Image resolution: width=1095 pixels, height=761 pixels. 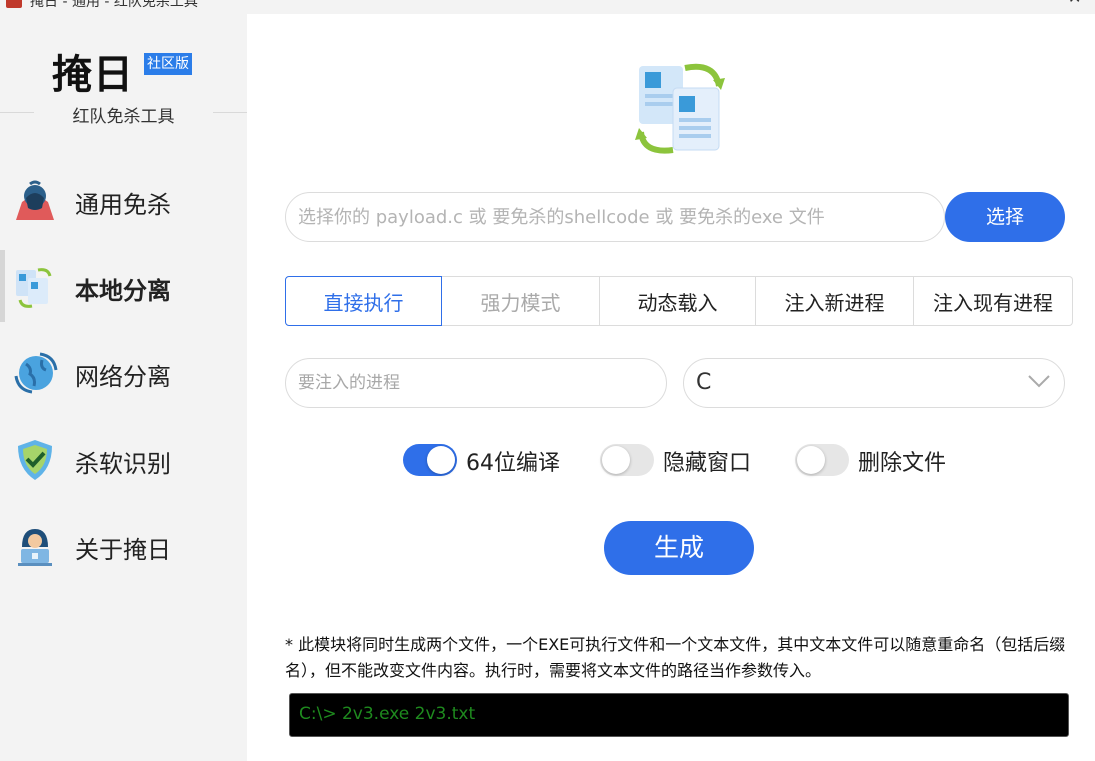 I want to click on toggle-label: 删除文件, so click(x=902, y=463).